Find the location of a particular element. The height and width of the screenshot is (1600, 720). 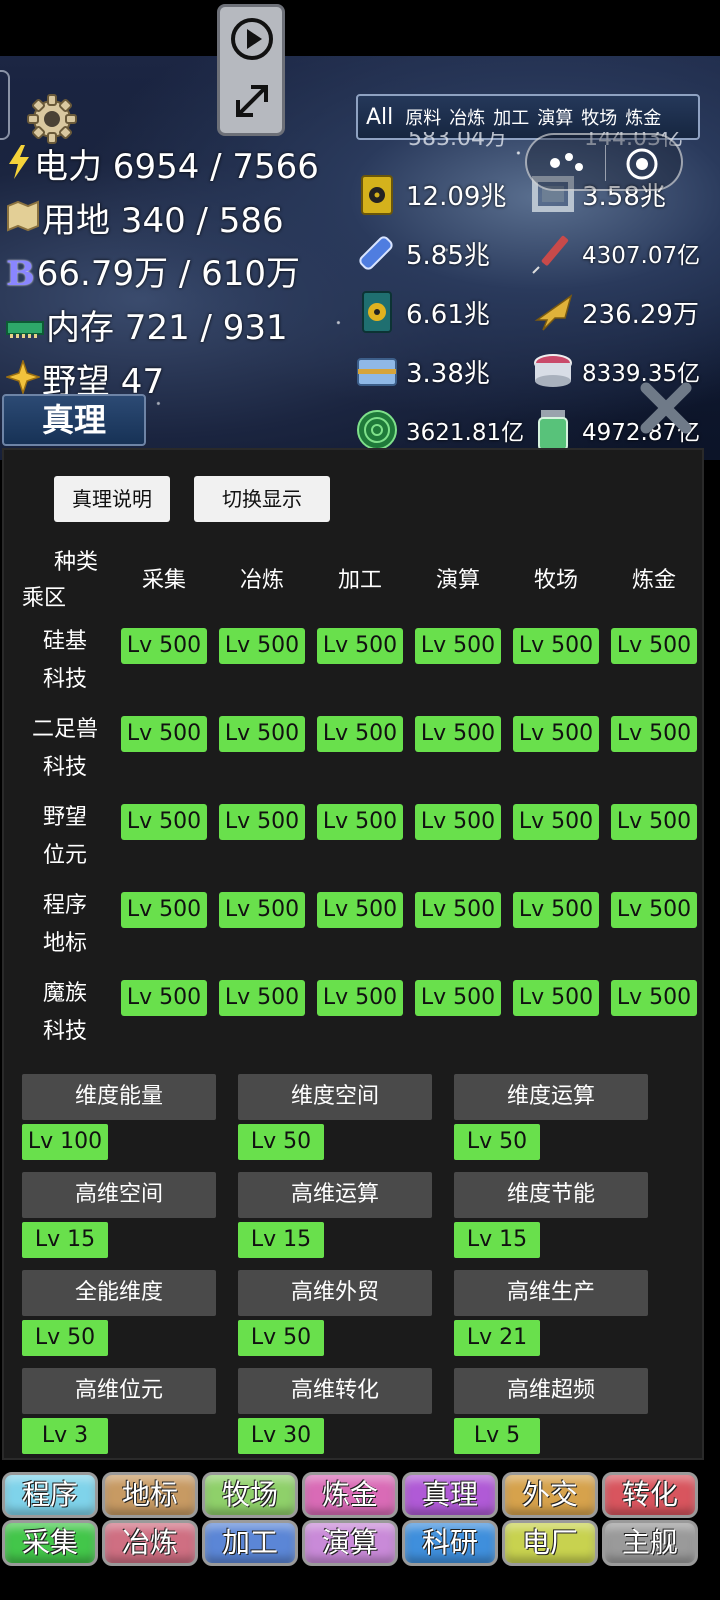

filter-all: All is located at coordinates (379, 117).